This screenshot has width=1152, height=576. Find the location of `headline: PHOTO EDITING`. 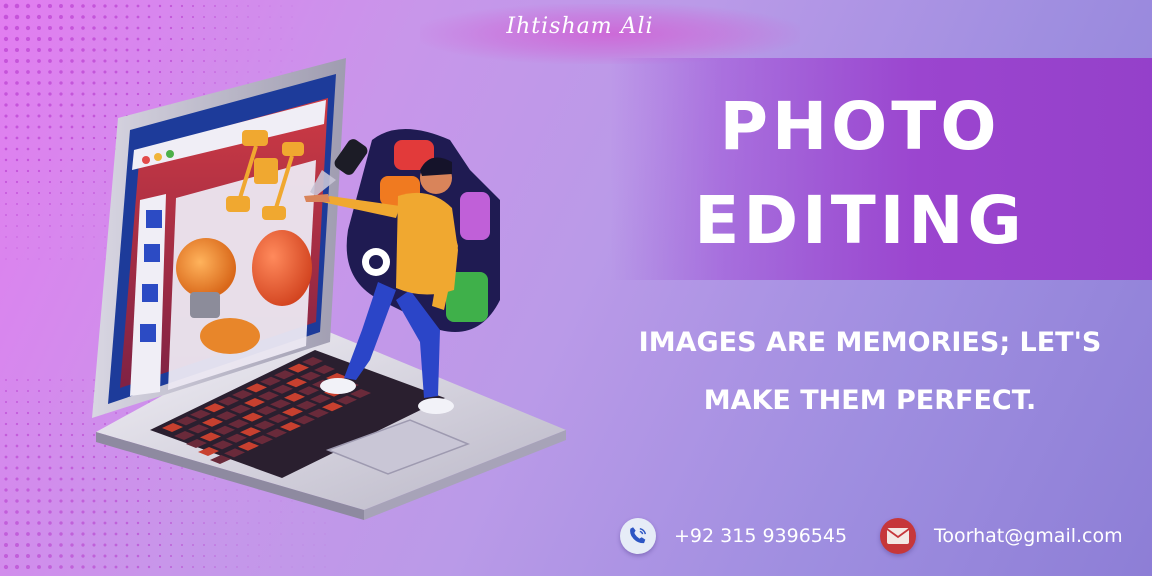

headline: PHOTO EDITING is located at coordinates (860, 174).